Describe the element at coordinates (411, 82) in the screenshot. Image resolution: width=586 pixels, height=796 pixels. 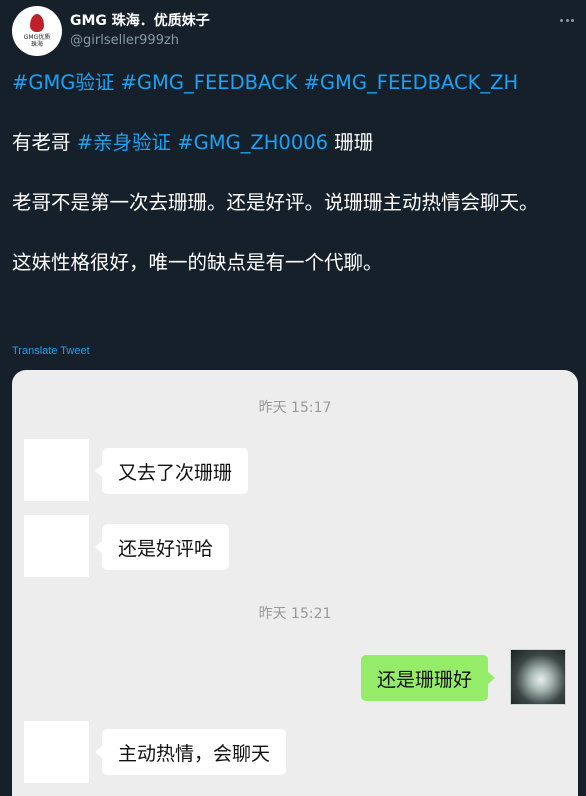
I see `hashtag-link: #GMG_FEEDBACK_ZH` at that location.